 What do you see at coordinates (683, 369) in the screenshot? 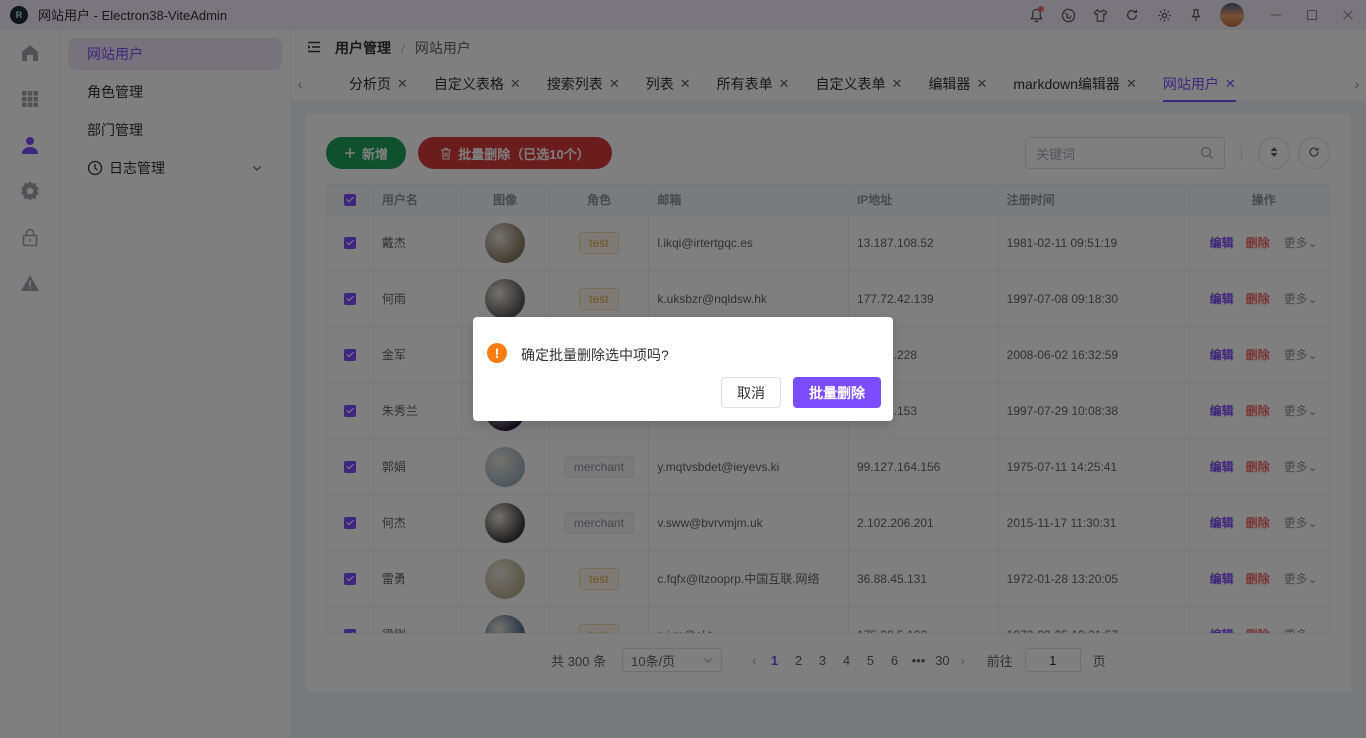
I see `confirm-dialog: ! 确定批量删除选中项吗? 取消 批量删除` at bounding box center [683, 369].